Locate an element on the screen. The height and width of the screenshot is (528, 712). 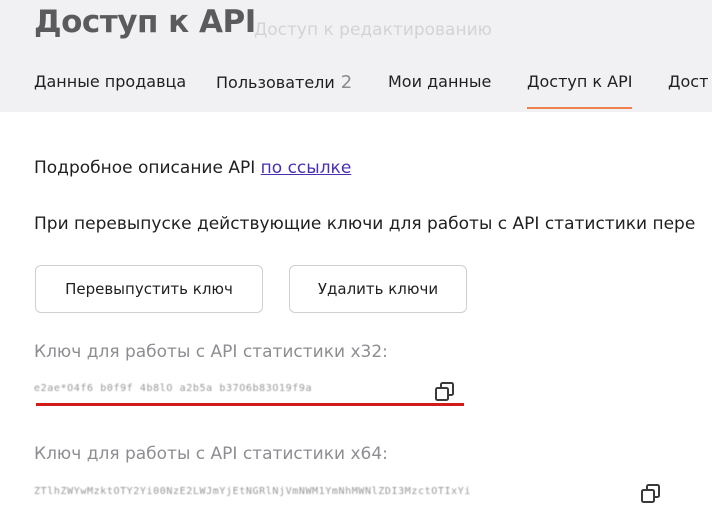
api-description: Подробное описание API по ссылке is located at coordinates (192, 168).